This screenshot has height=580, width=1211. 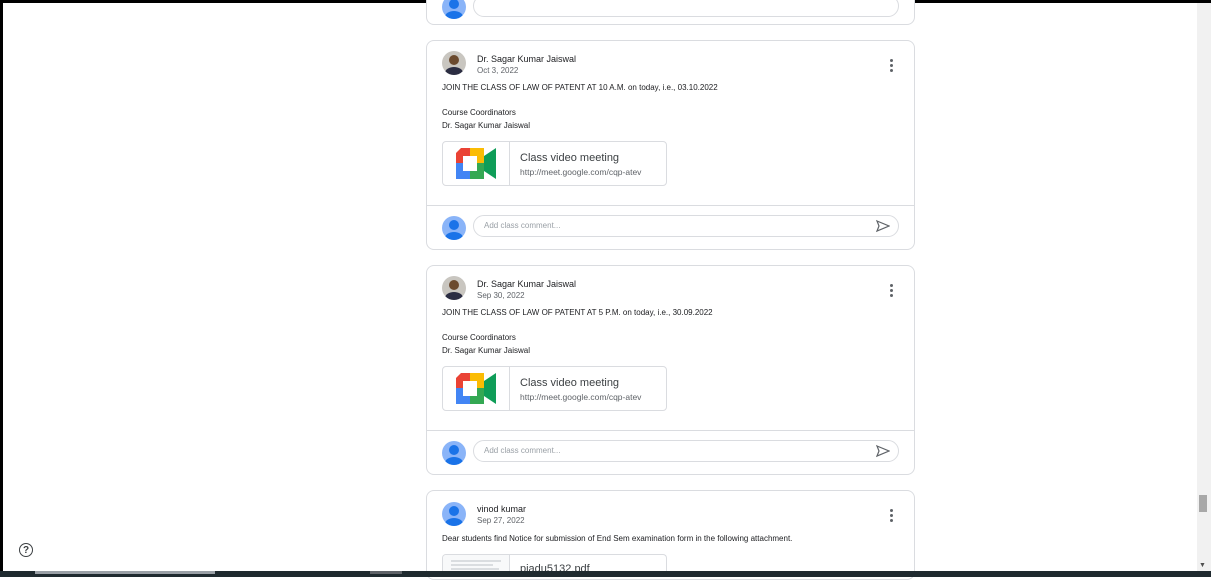 What do you see at coordinates (26, 550) in the screenshot?
I see `question-circle-icon: ?` at bounding box center [26, 550].